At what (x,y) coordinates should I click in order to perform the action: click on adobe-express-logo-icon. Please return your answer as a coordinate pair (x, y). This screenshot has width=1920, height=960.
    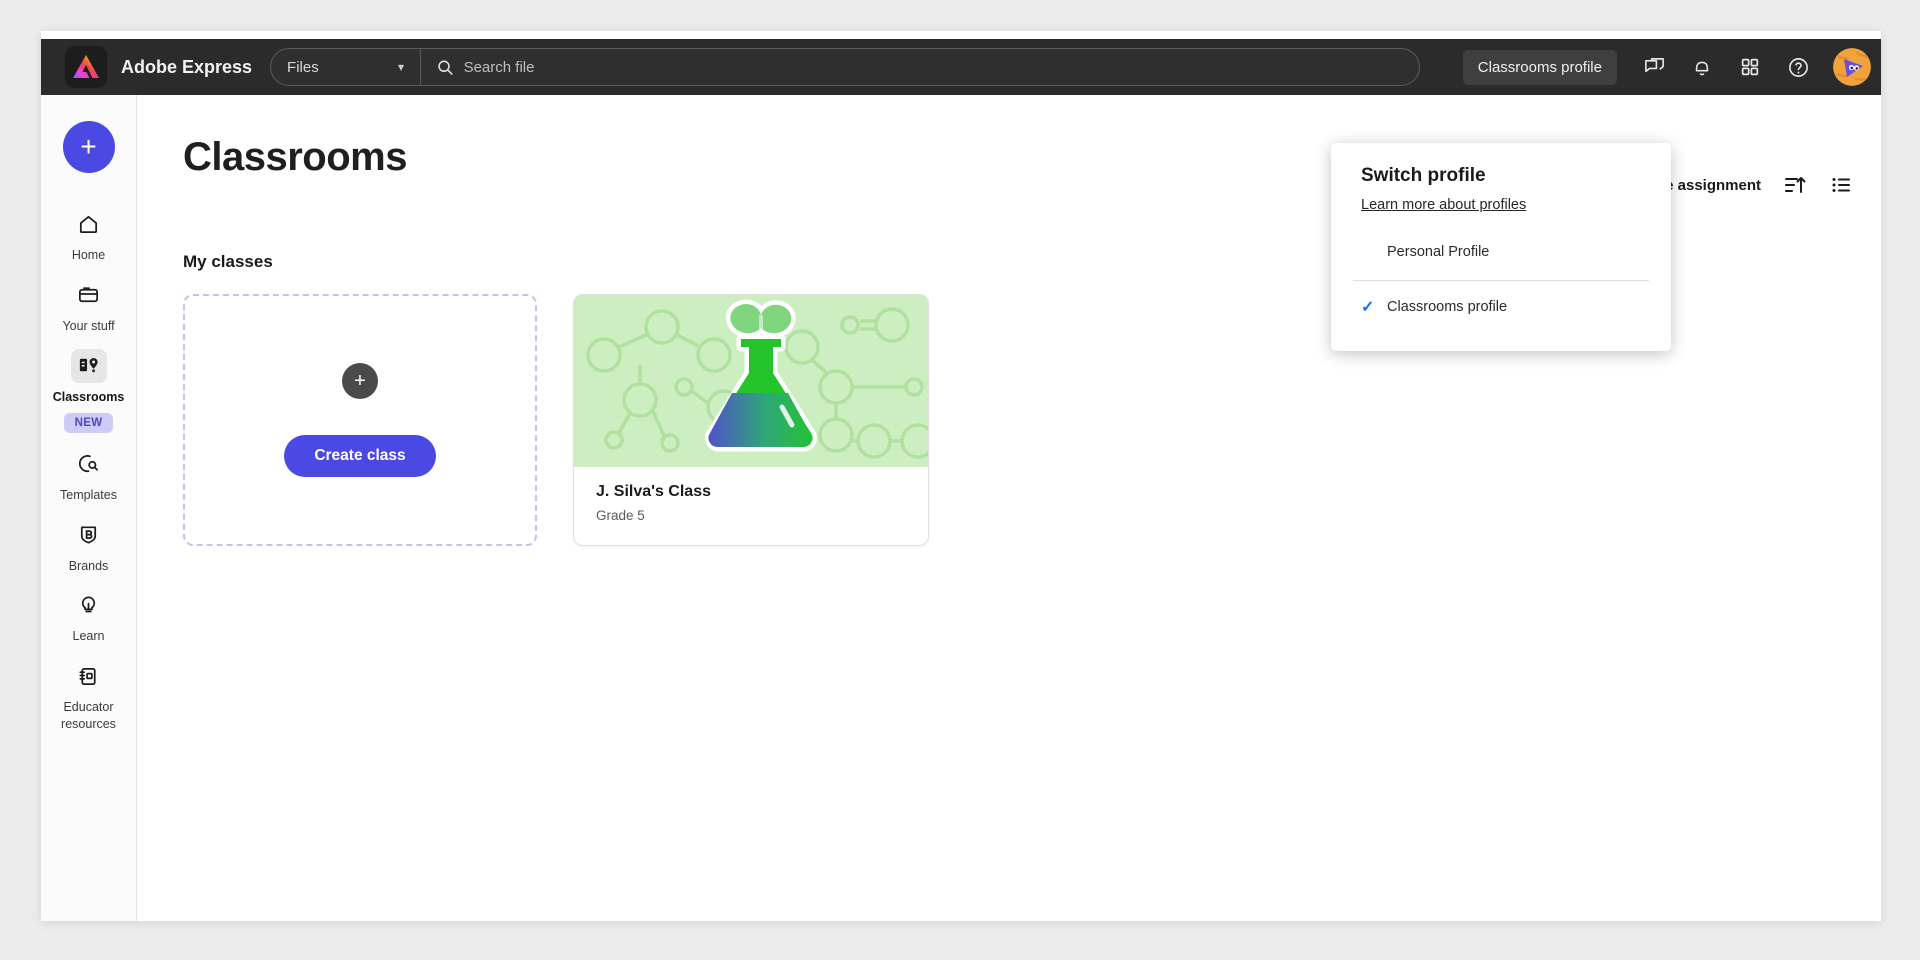
    Looking at the image, I should click on (86, 67).